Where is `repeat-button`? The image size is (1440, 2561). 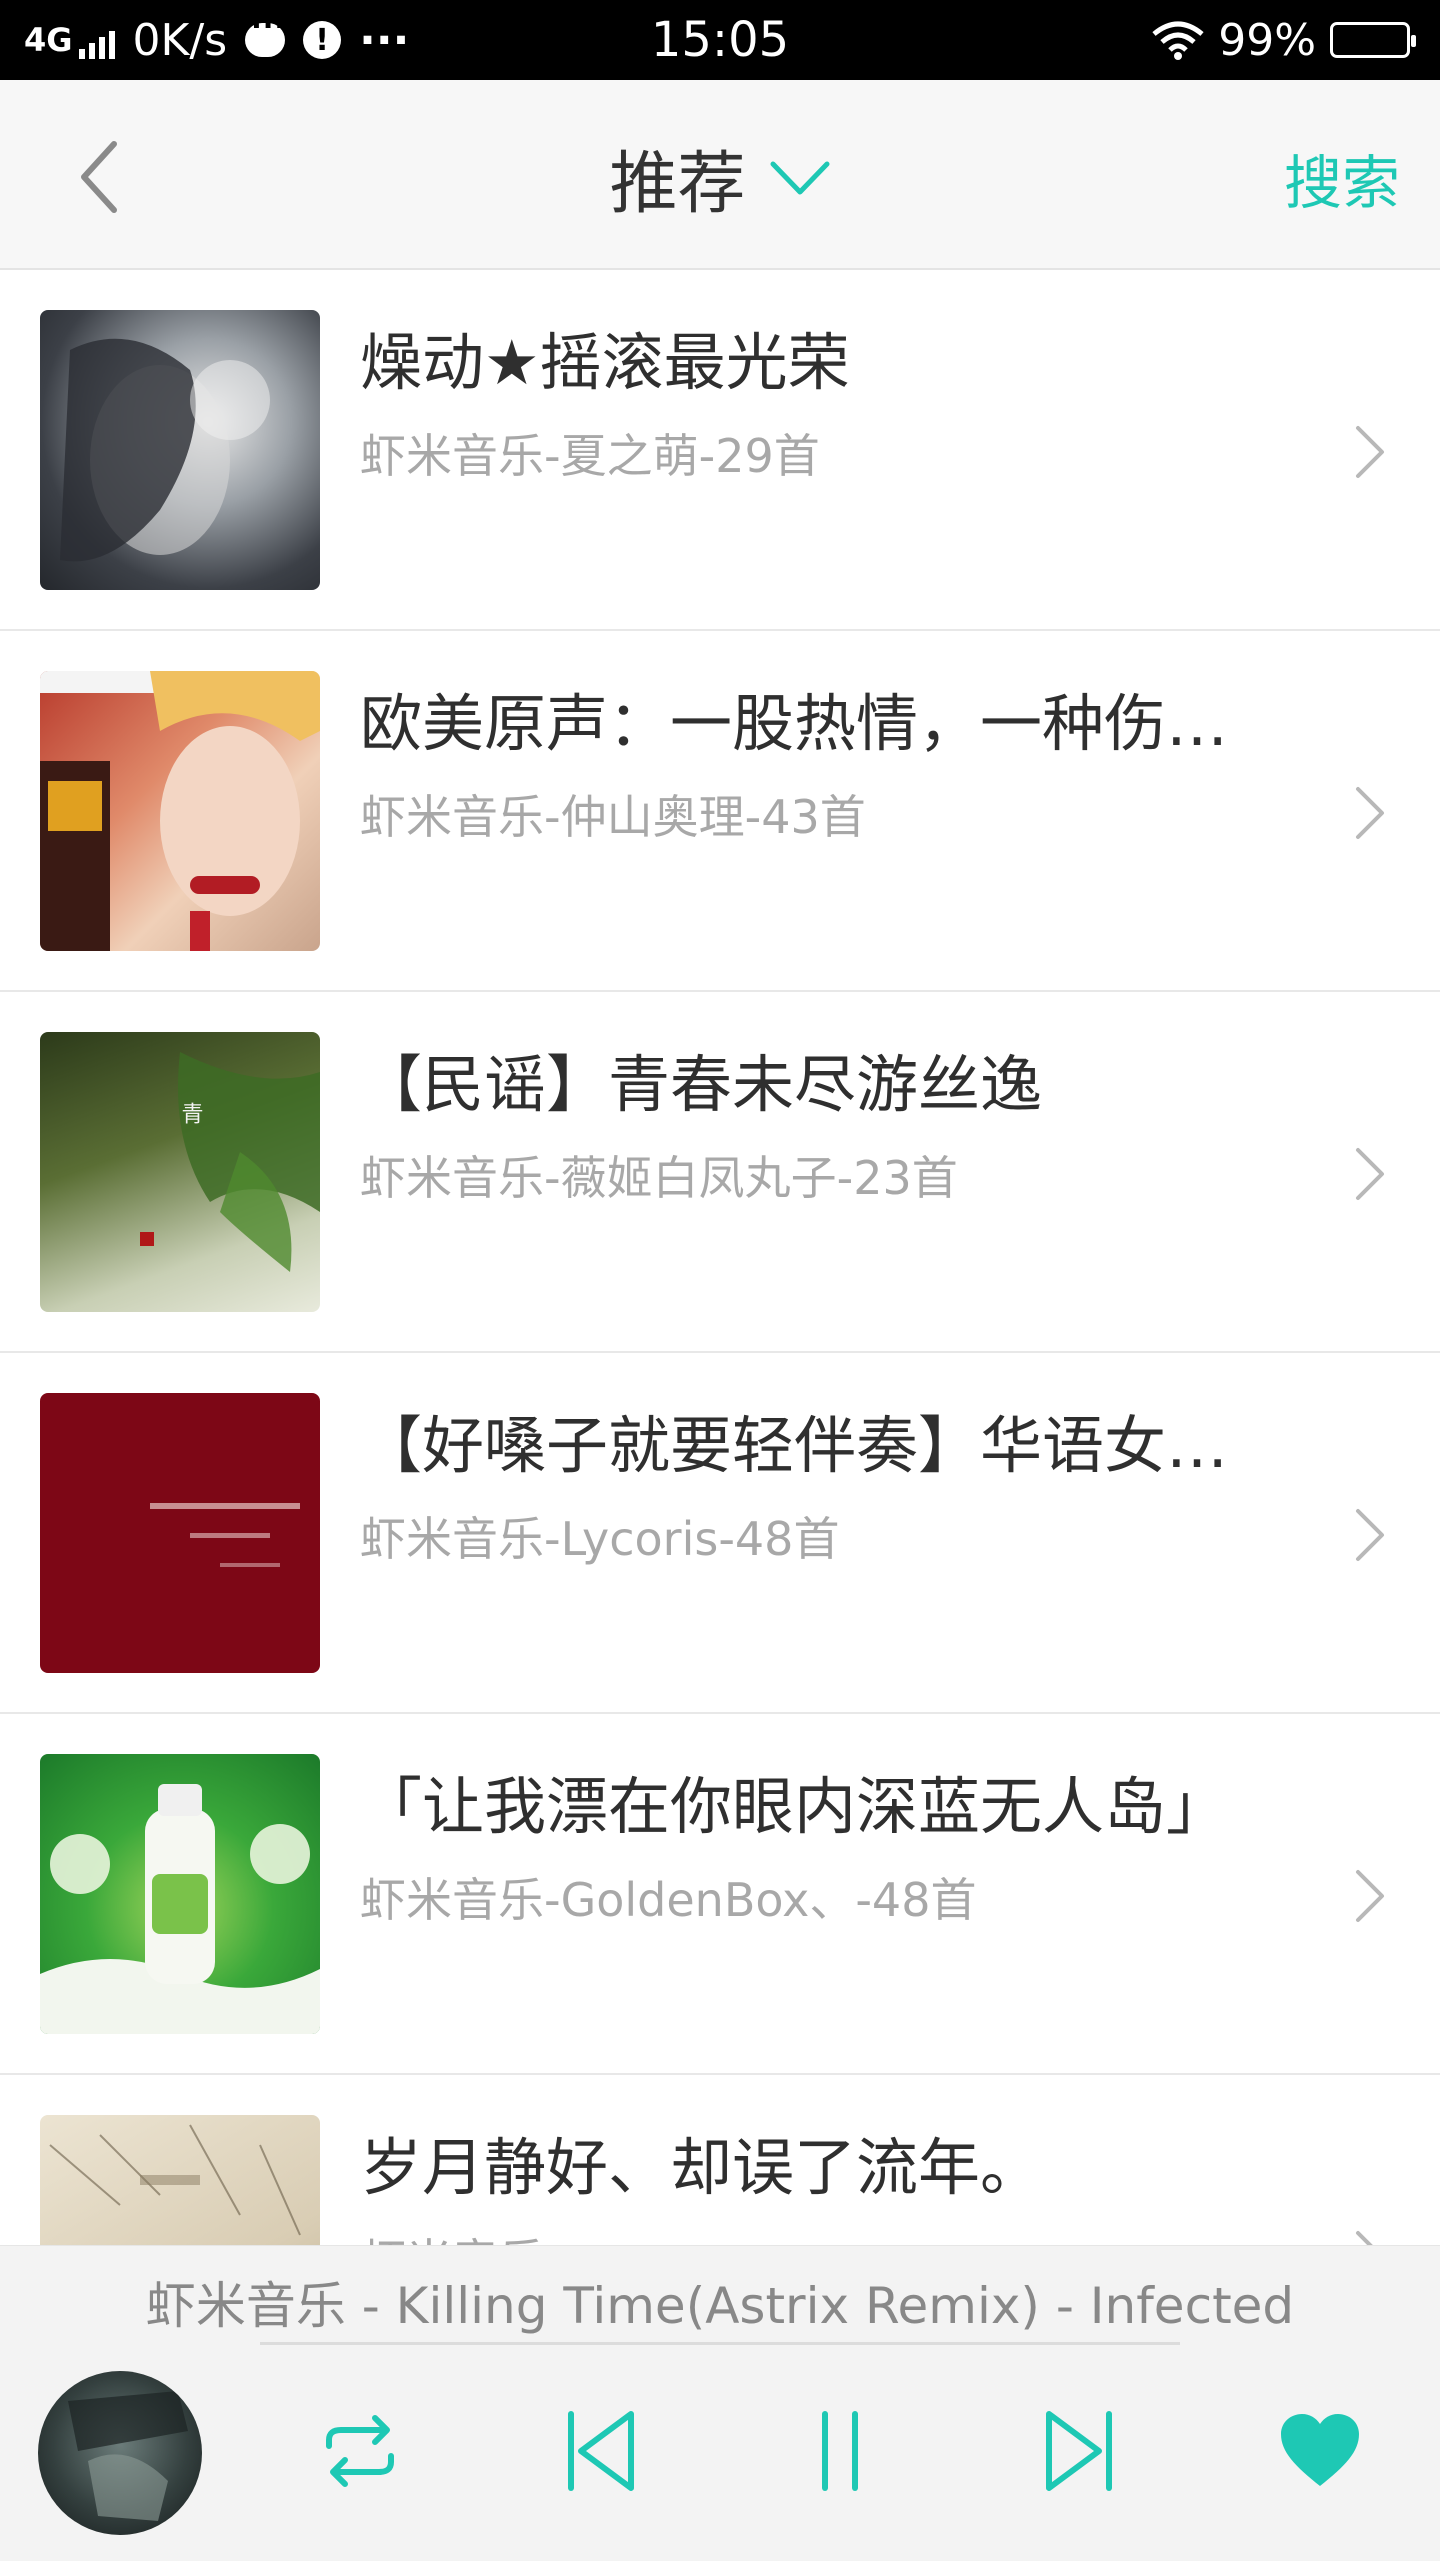 repeat-button is located at coordinates (360, 2451).